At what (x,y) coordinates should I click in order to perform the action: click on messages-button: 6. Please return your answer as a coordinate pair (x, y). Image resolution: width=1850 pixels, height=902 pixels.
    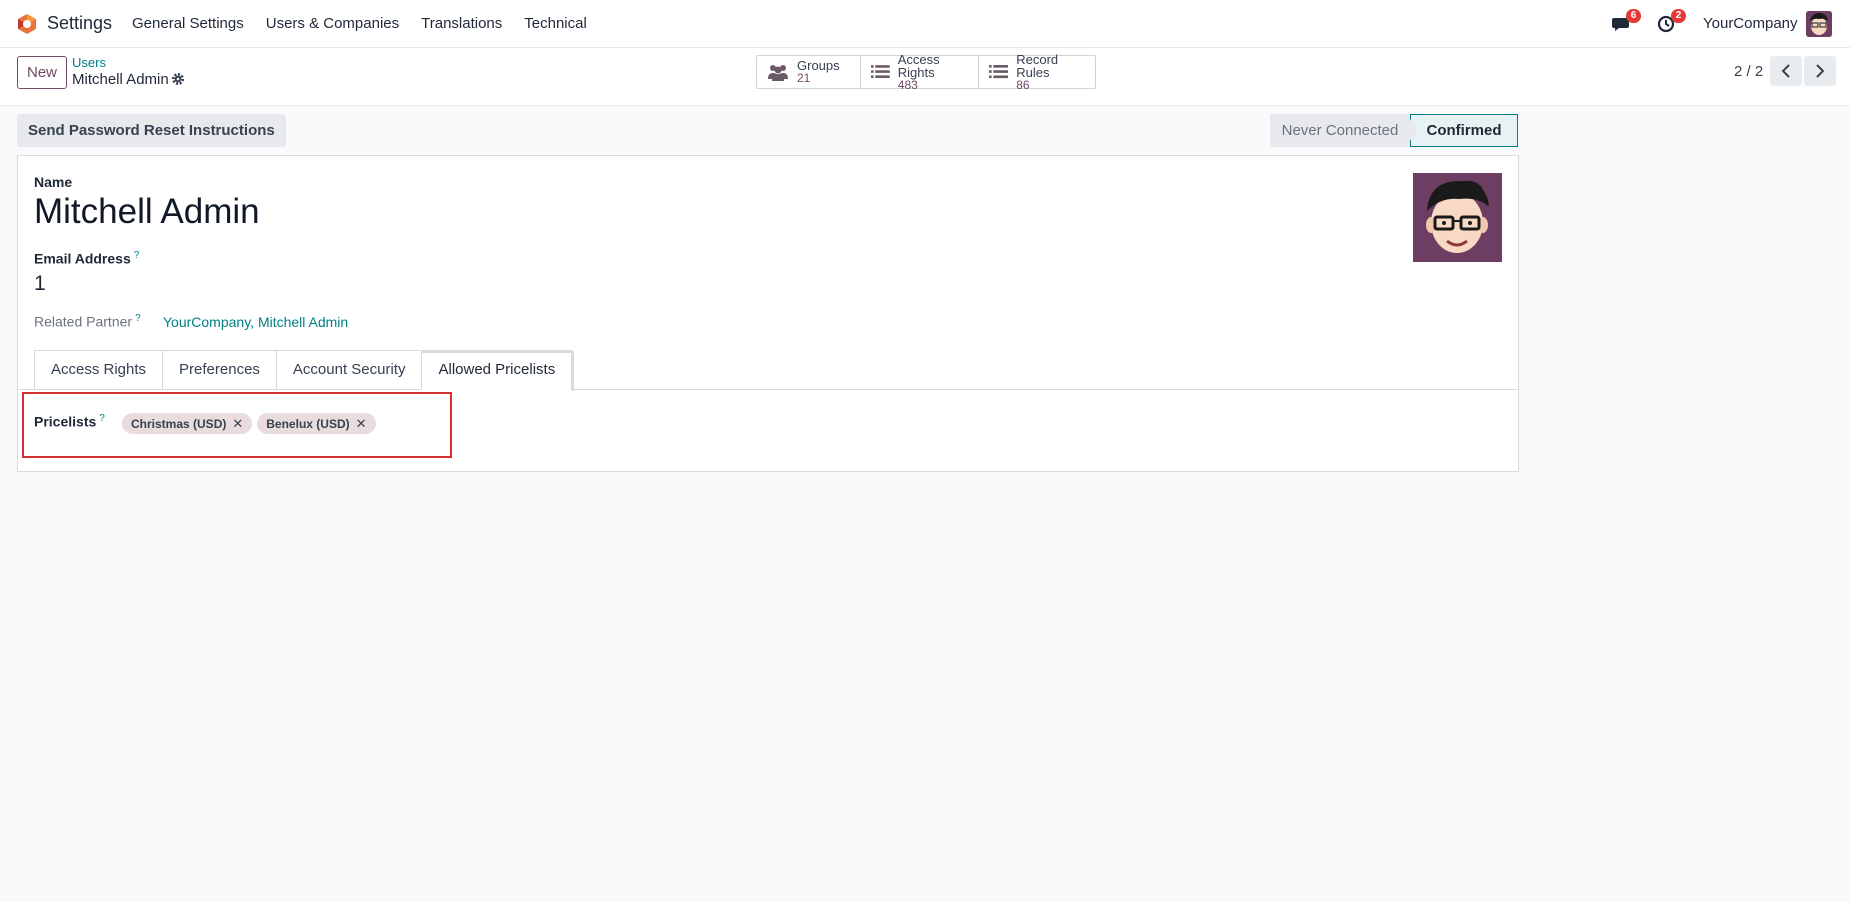
    Looking at the image, I should click on (1626, 22).